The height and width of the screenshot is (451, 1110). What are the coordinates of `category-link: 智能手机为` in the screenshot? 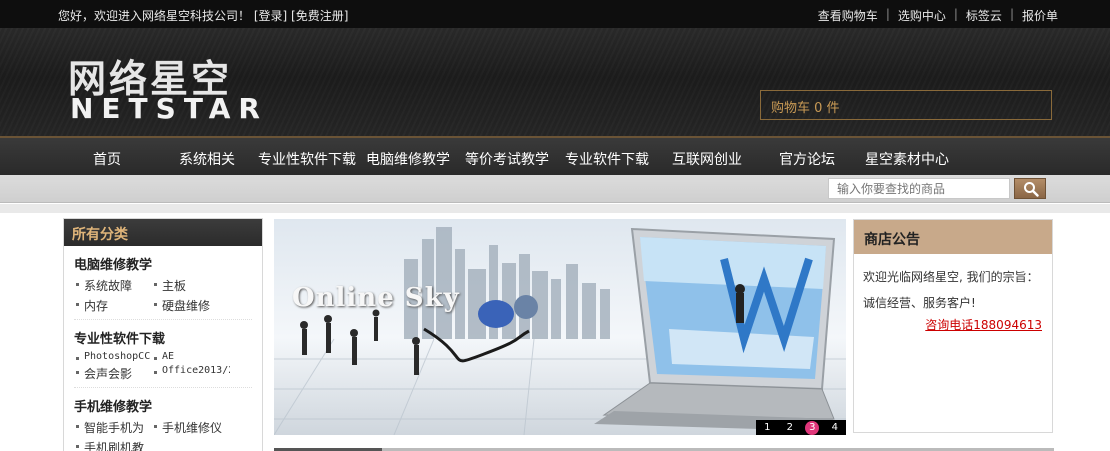 It's located at (113, 427).